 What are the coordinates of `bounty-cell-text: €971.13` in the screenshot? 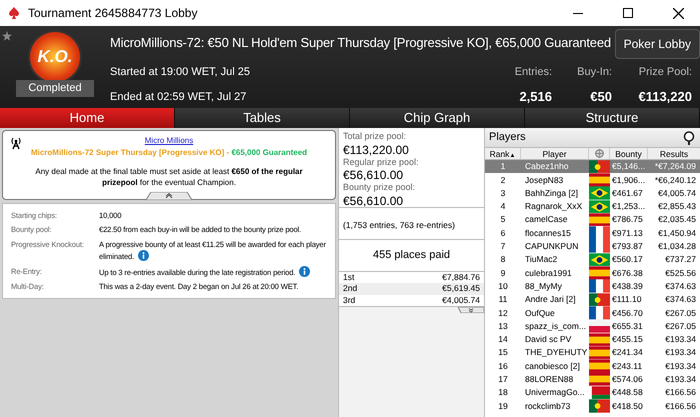 It's located at (627, 233).